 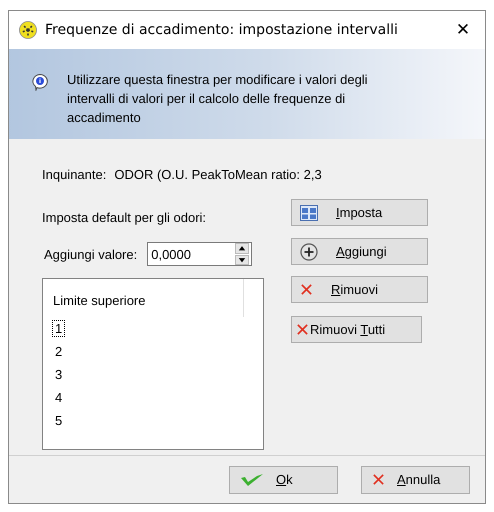 What do you see at coordinates (124, 217) in the screenshot?
I see `defaults-label: Imposta default per gli odori:` at bounding box center [124, 217].